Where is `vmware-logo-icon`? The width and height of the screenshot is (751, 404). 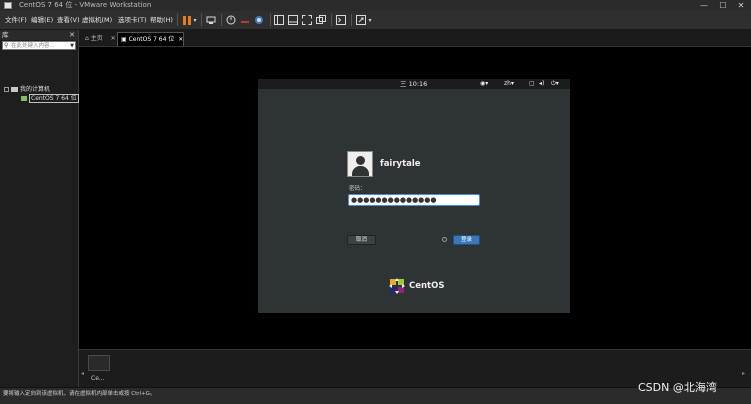
vmware-logo-icon is located at coordinates (8, 5).